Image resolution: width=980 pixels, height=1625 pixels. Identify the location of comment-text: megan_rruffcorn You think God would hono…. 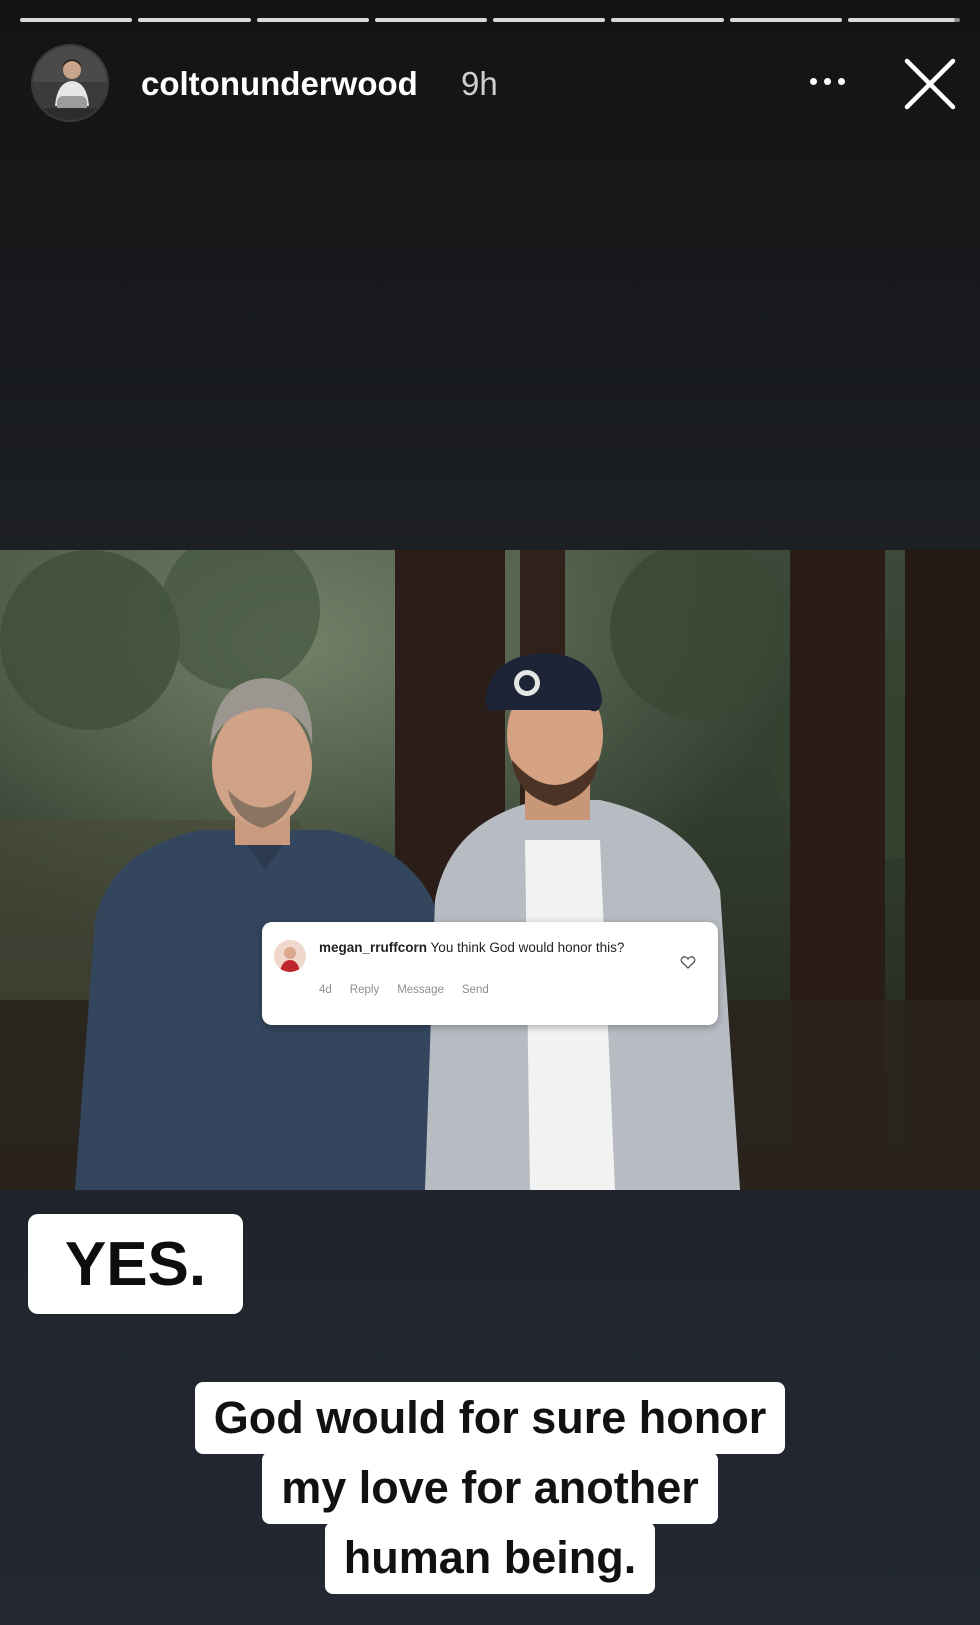
(484, 947).